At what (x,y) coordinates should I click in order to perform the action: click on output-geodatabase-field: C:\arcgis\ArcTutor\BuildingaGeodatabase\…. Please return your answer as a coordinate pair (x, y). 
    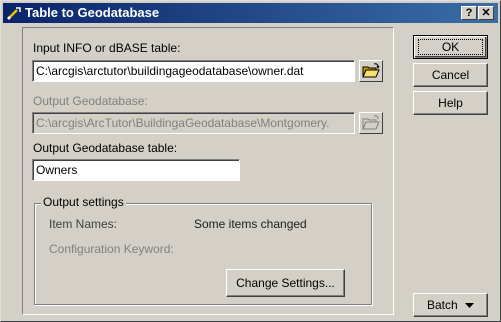
    Looking at the image, I should click on (193, 123).